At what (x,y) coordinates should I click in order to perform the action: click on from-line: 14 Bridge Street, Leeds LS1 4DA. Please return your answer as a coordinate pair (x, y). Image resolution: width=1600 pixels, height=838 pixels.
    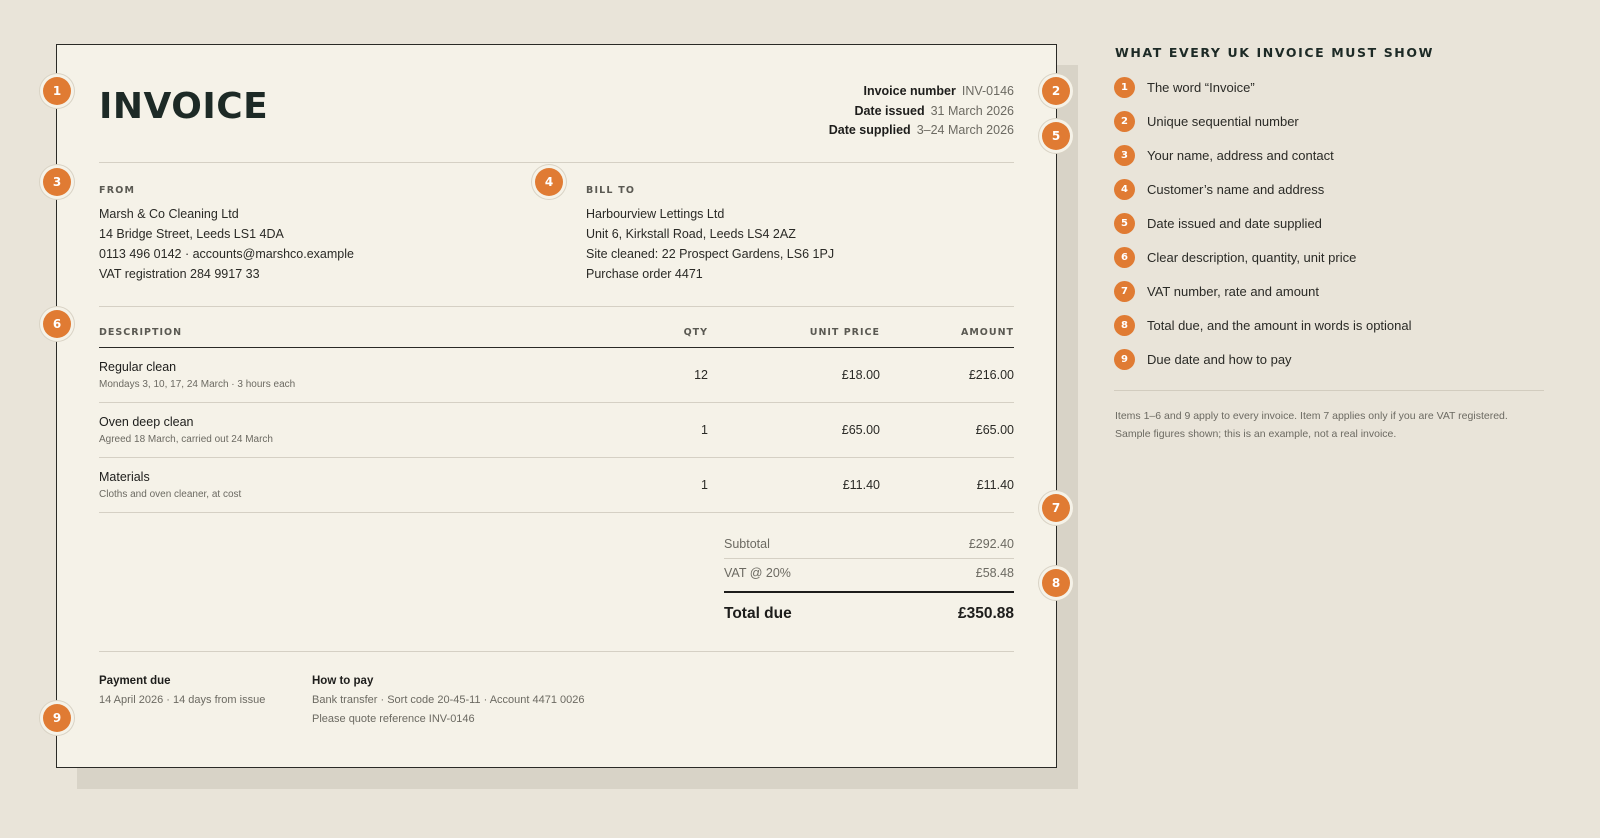
    Looking at the image, I should click on (191, 234).